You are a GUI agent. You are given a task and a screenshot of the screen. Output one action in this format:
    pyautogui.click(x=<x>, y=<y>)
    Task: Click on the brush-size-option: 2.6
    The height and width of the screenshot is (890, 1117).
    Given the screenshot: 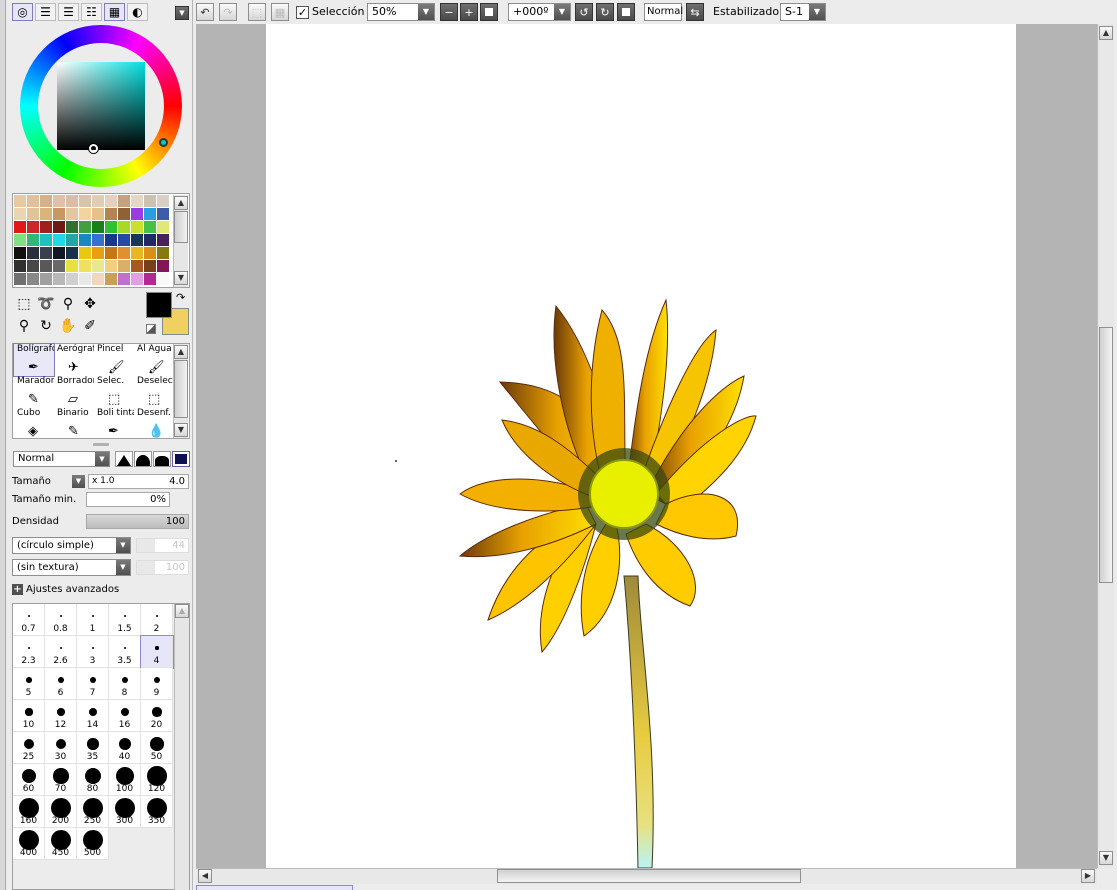 What is the action you would take?
    pyautogui.click(x=61, y=652)
    